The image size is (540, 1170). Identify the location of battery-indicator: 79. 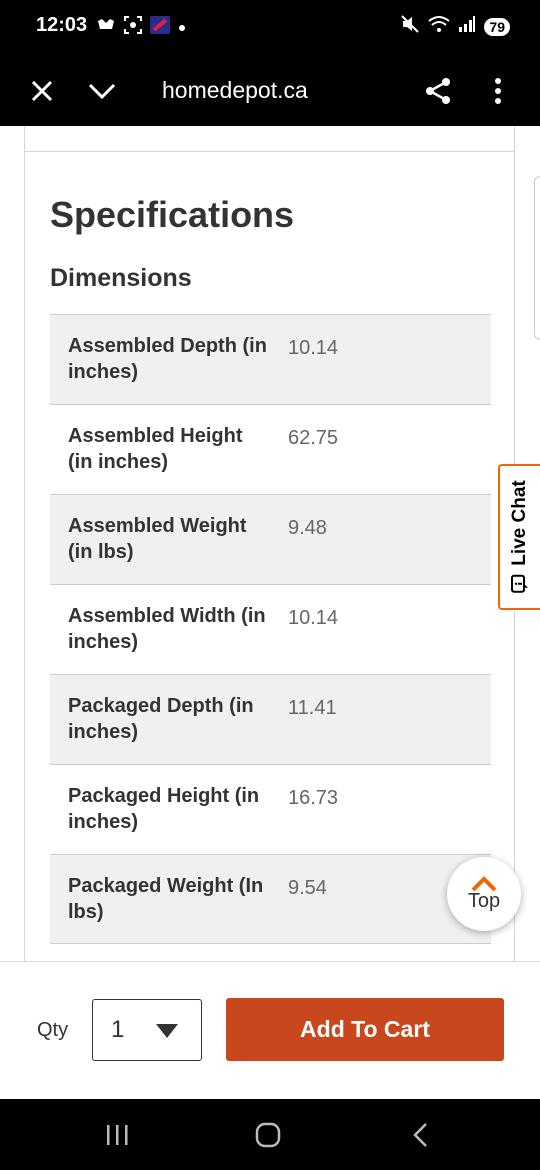
(497, 26).